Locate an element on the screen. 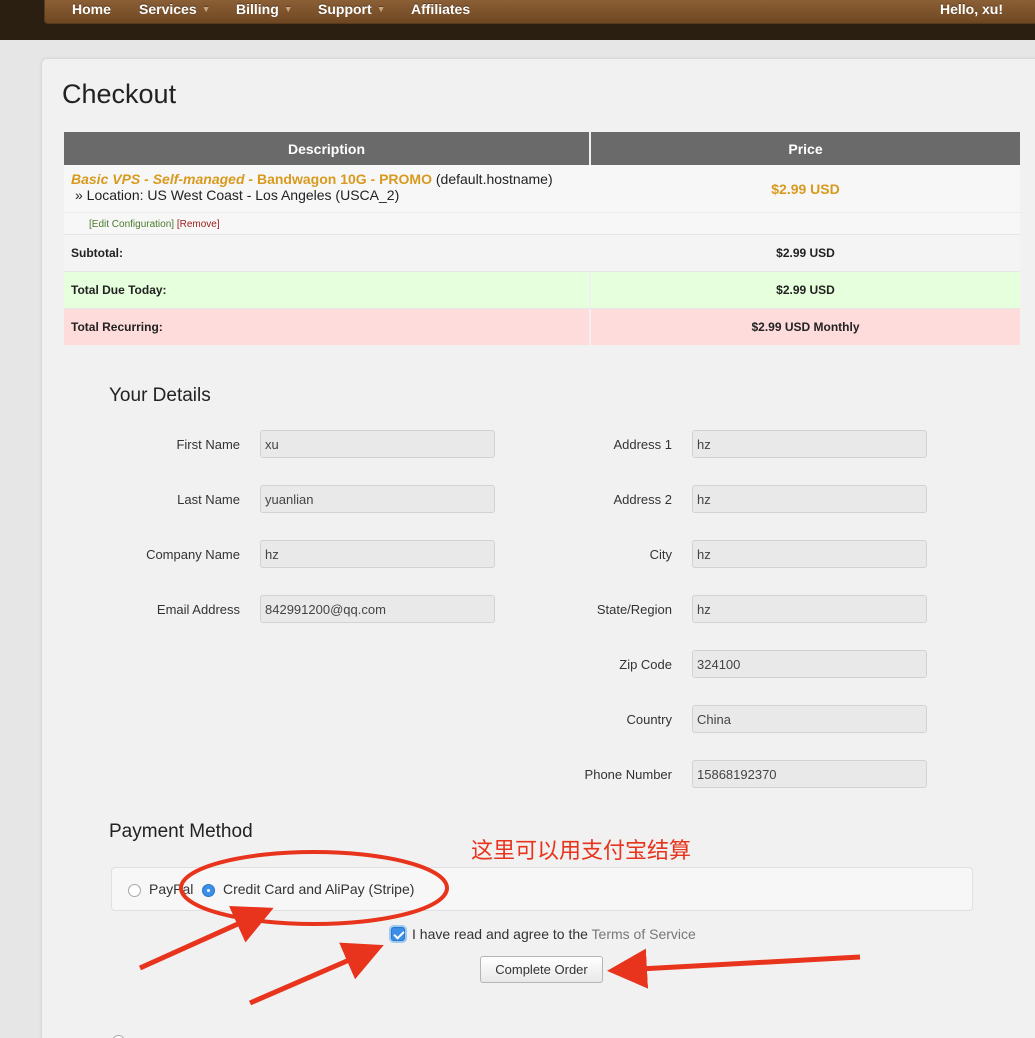 The width and height of the screenshot is (1035, 1038). email-field is located at coordinates (377, 609).